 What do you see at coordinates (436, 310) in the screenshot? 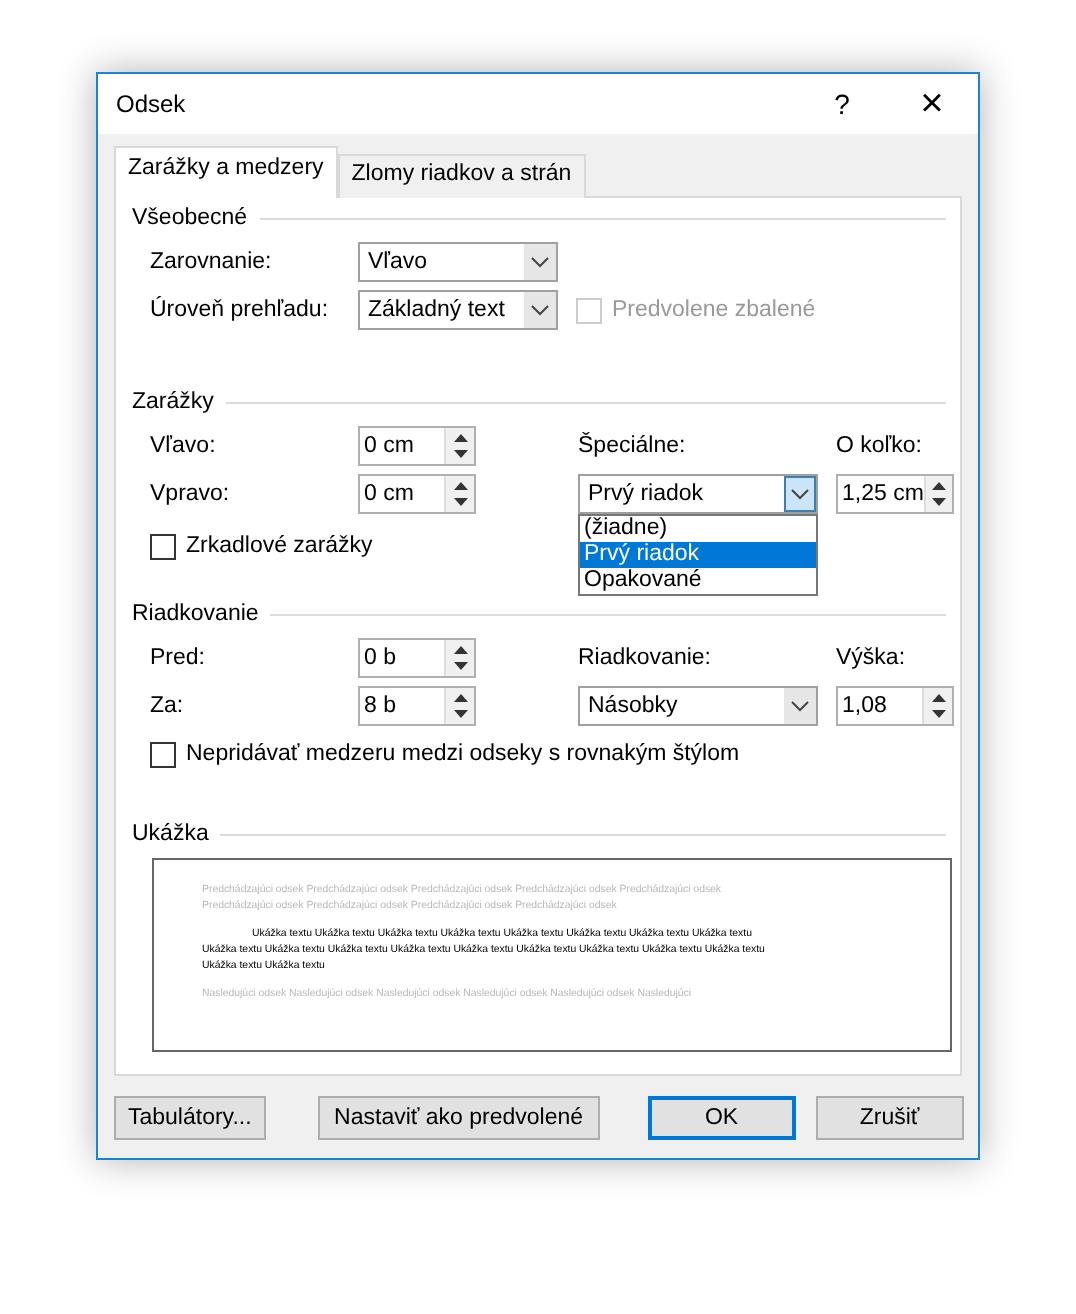
I see `dropdown-value: Základný text` at bounding box center [436, 310].